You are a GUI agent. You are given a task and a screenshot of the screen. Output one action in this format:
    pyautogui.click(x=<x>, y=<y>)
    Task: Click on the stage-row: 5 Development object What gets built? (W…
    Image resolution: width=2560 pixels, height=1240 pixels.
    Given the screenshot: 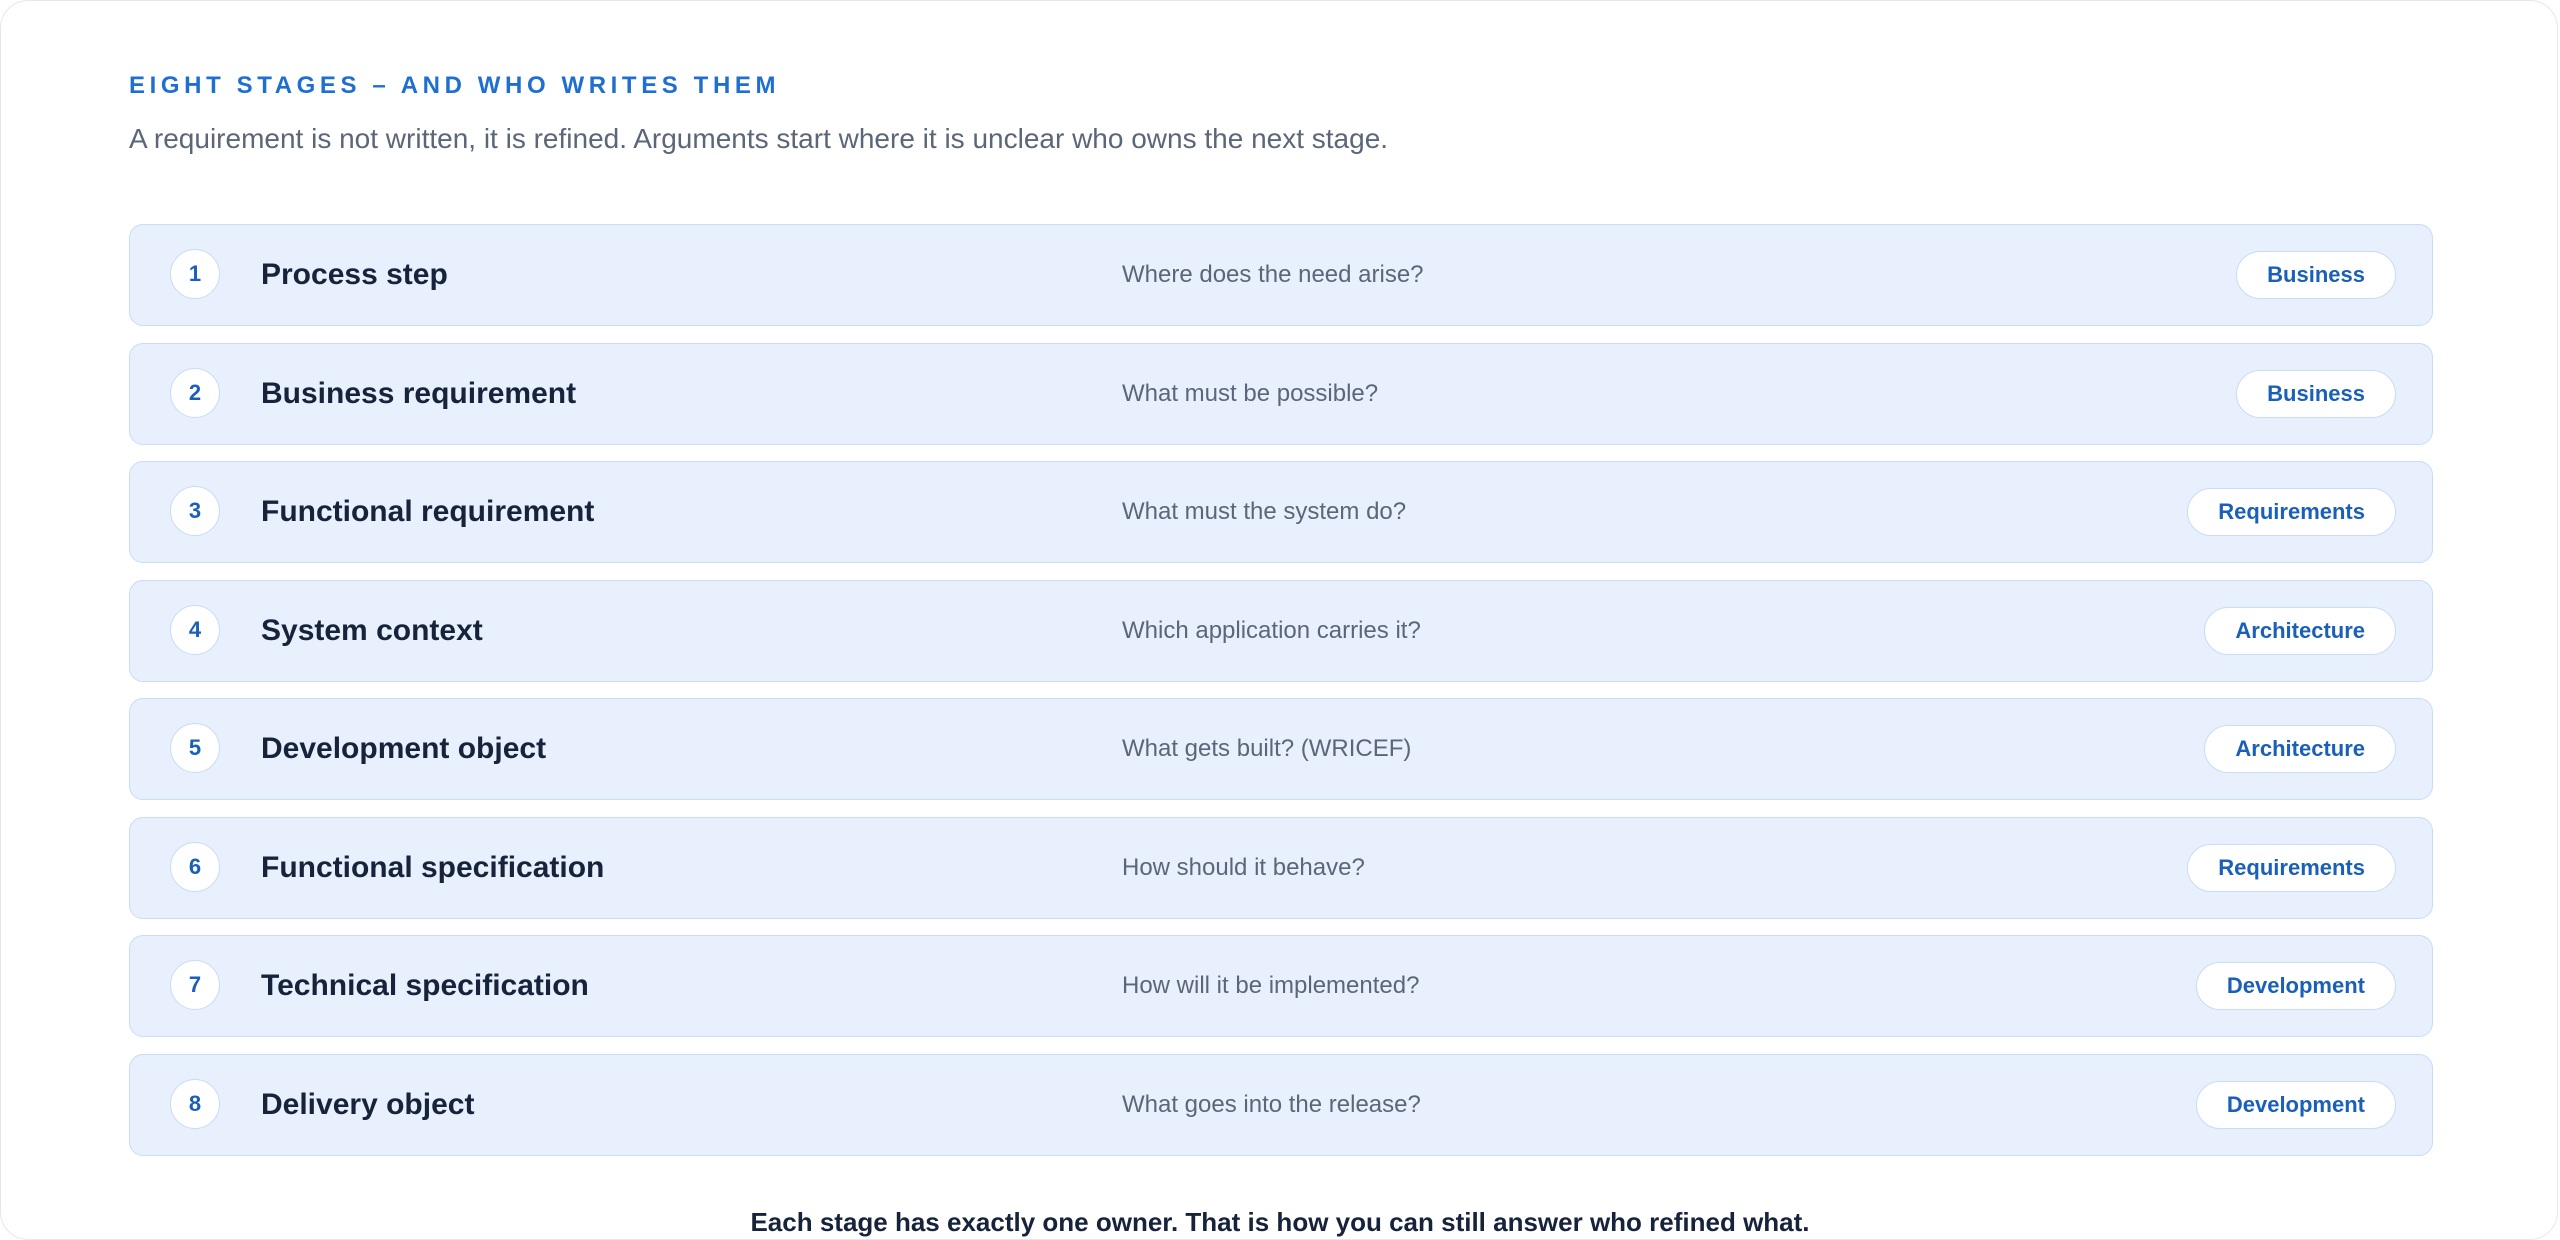 What is the action you would take?
    pyautogui.click(x=1281, y=749)
    